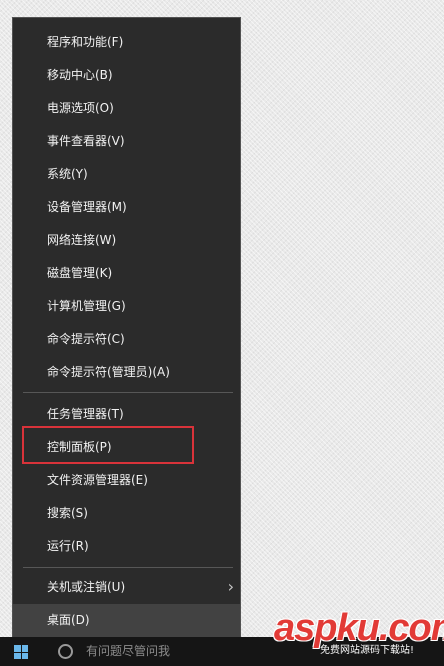 Image resolution: width=444 pixels, height=666 pixels. Describe the element at coordinates (357, 636) in the screenshot. I see `watermark: aspku.com 免费网站源码下载站!` at that location.